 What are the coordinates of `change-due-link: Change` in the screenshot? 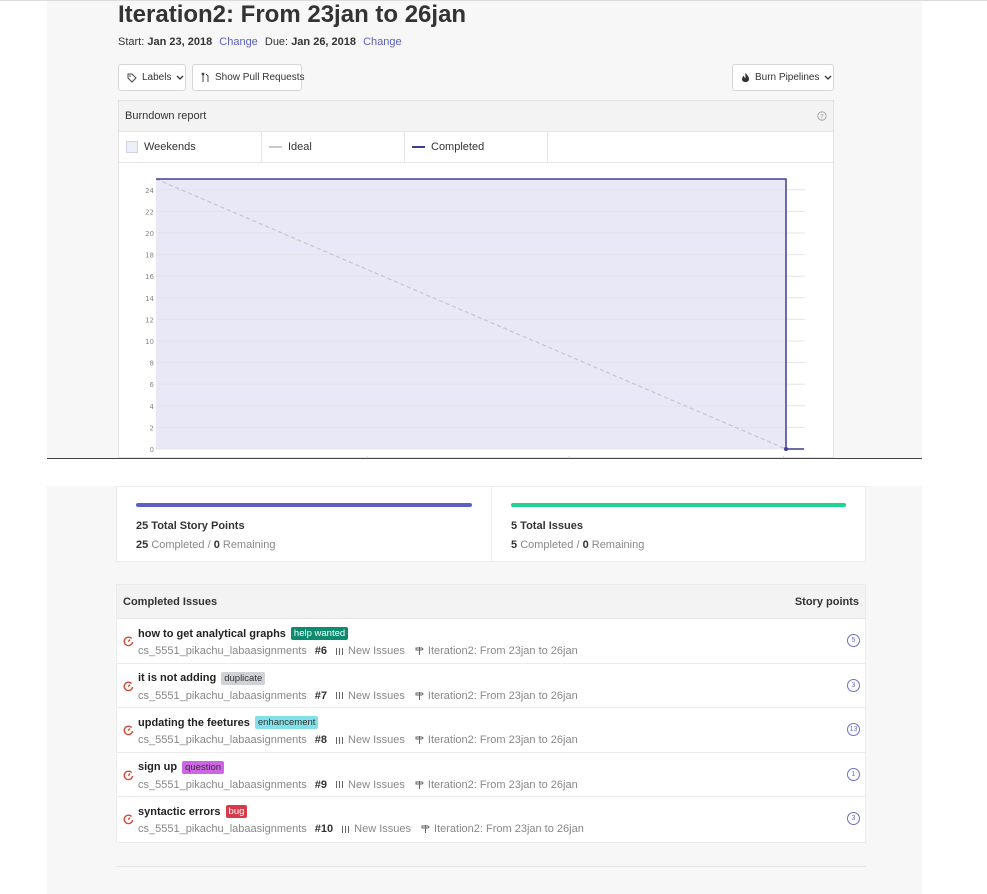 It's located at (382, 42).